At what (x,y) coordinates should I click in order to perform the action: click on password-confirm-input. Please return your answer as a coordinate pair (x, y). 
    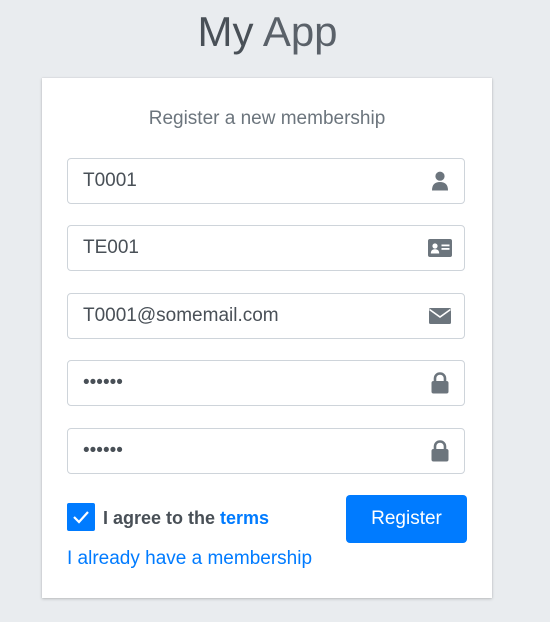
    Looking at the image, I should click on (238, 451).